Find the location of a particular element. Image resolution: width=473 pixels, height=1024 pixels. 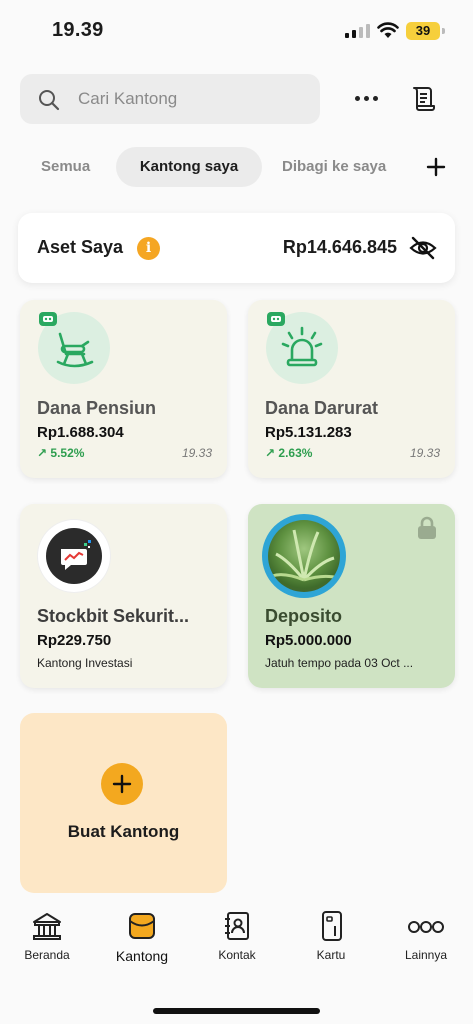

search-input is located at coordinates (193, 99).